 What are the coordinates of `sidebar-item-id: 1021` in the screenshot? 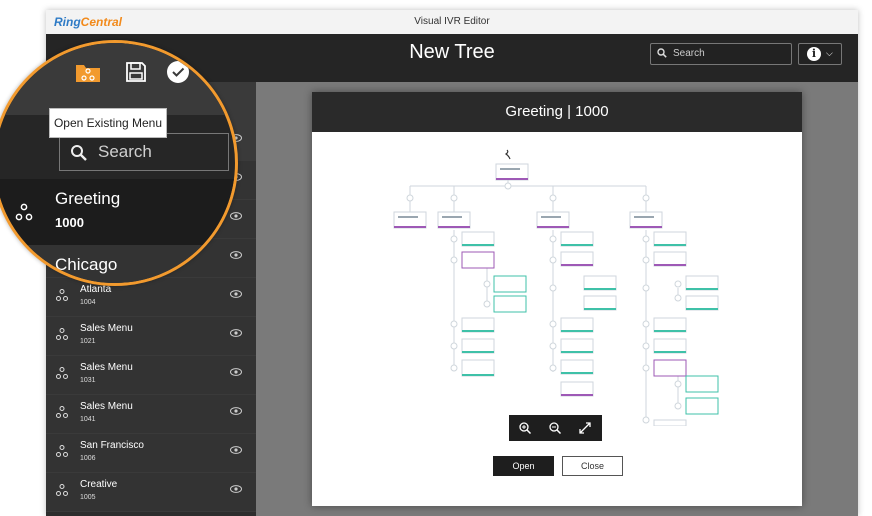 It's located at (88, 341).